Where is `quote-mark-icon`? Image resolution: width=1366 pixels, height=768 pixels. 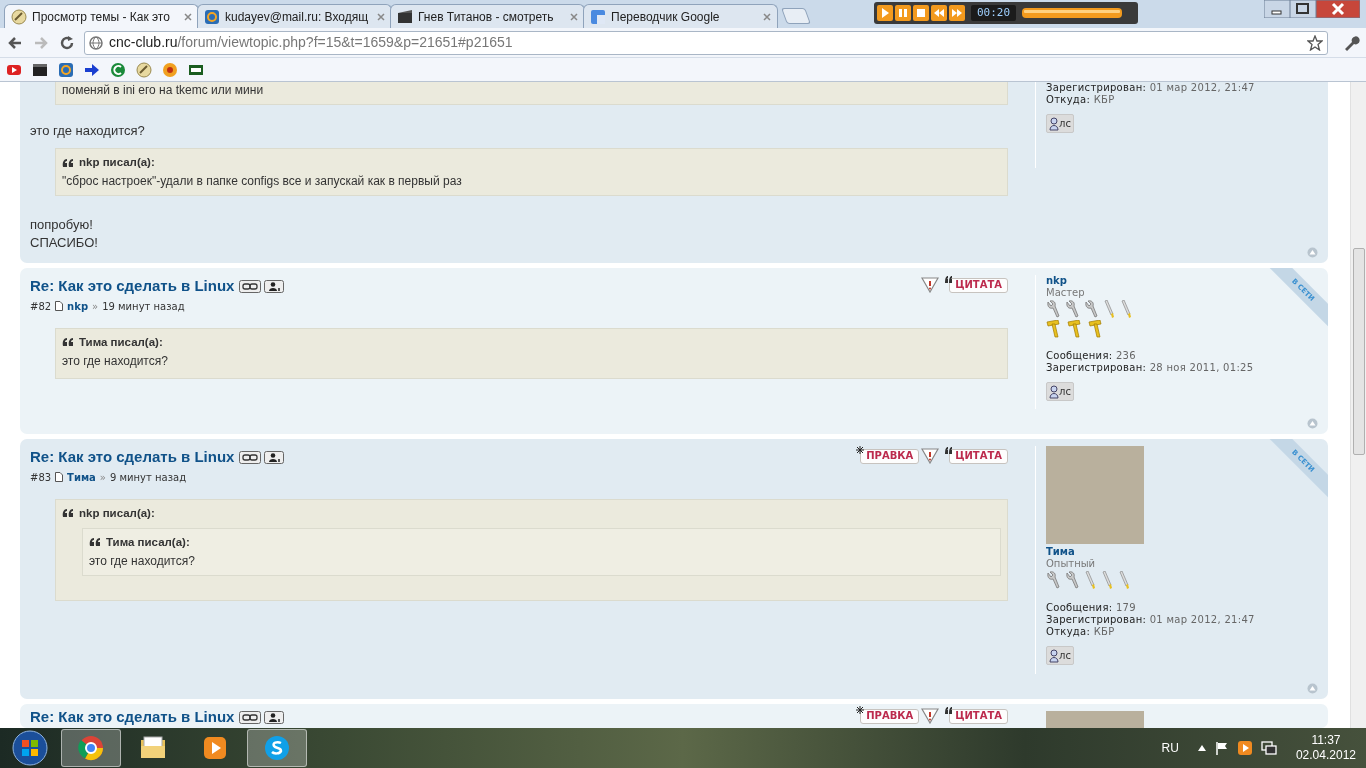
quote-mark-icon is located at coordinates (949, 449).